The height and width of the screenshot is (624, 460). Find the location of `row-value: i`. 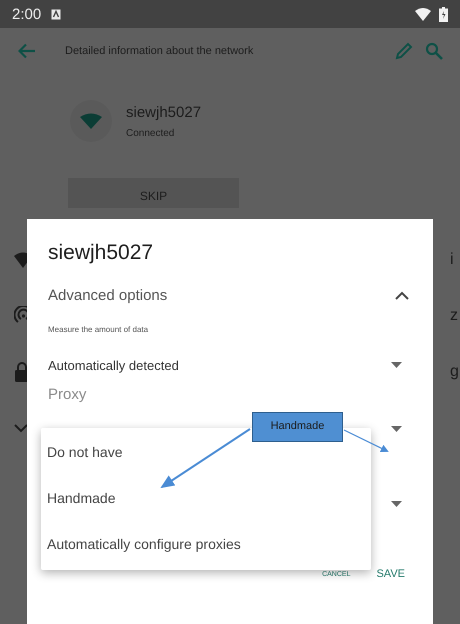

row-value: i is located at coordinates (452, 260).